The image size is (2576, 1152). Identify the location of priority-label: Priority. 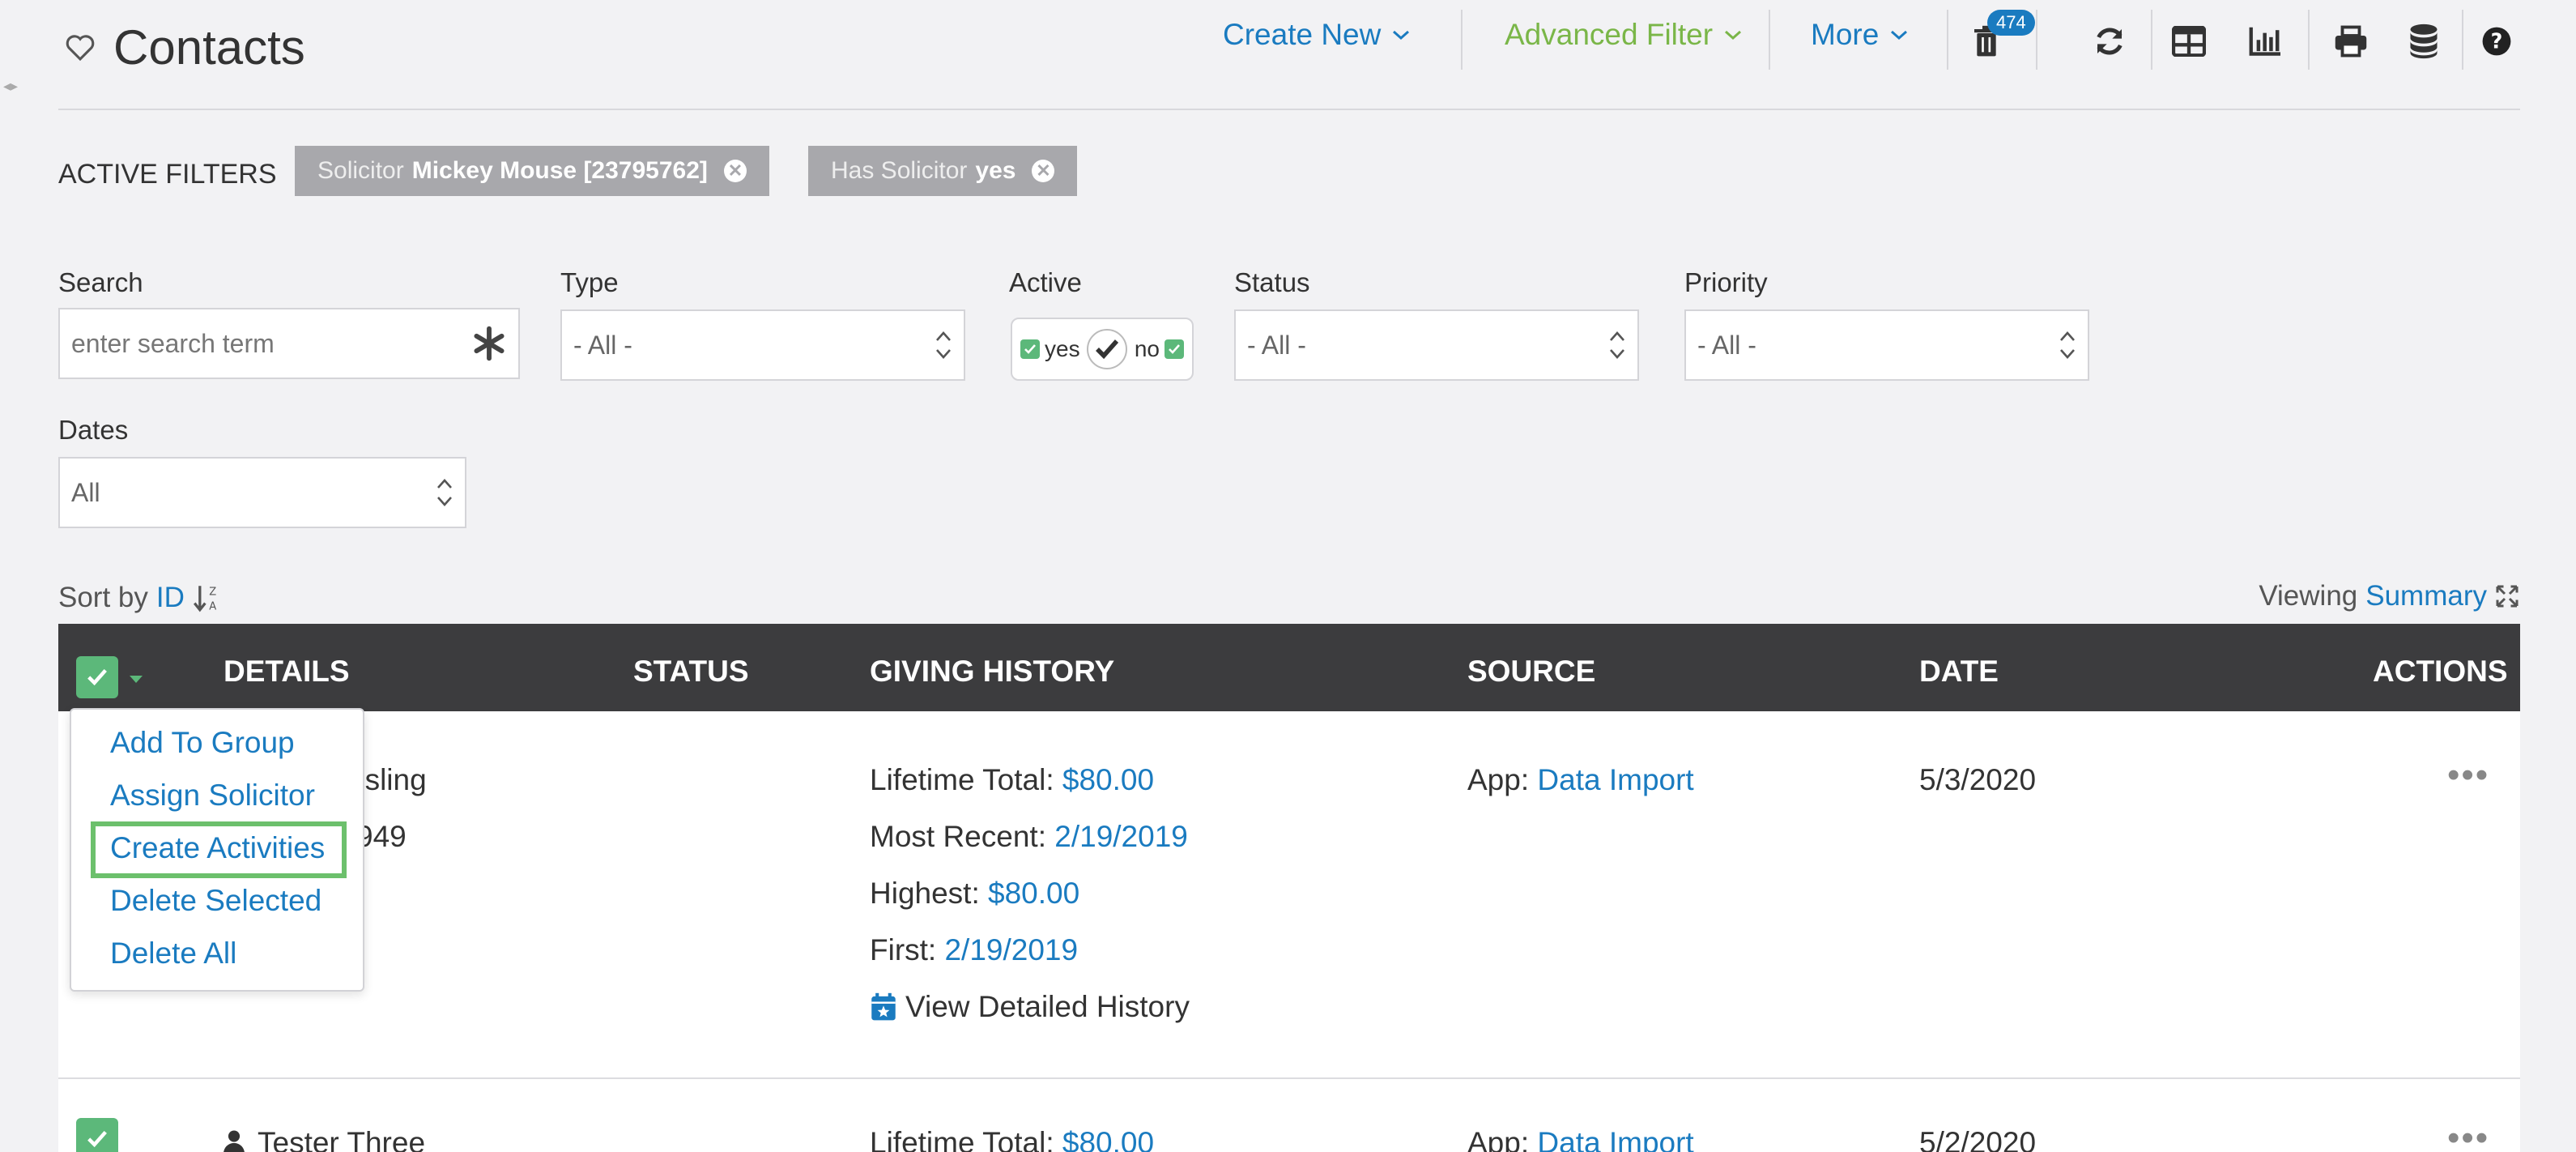
(1726, 282).